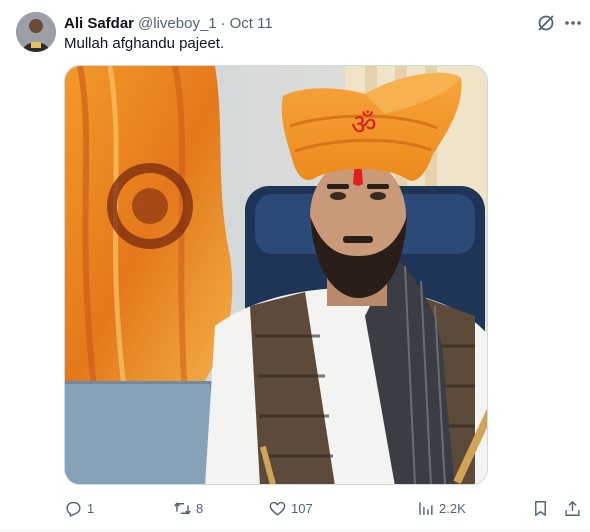 The height and width of the screenshot is (532, 590). I want to click on retweet-icon, so click(182, 508).